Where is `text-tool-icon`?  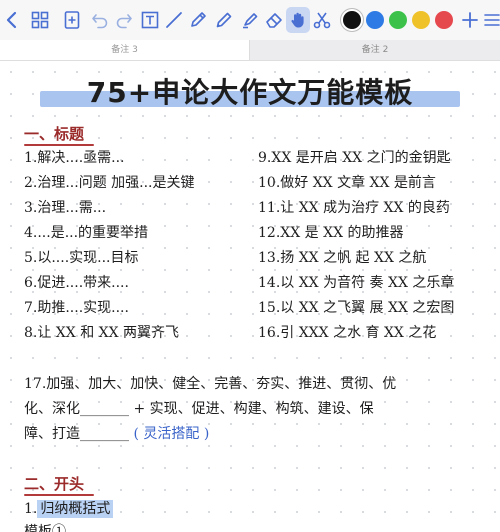 text-tool-icon is located at coordinates (150, 20).